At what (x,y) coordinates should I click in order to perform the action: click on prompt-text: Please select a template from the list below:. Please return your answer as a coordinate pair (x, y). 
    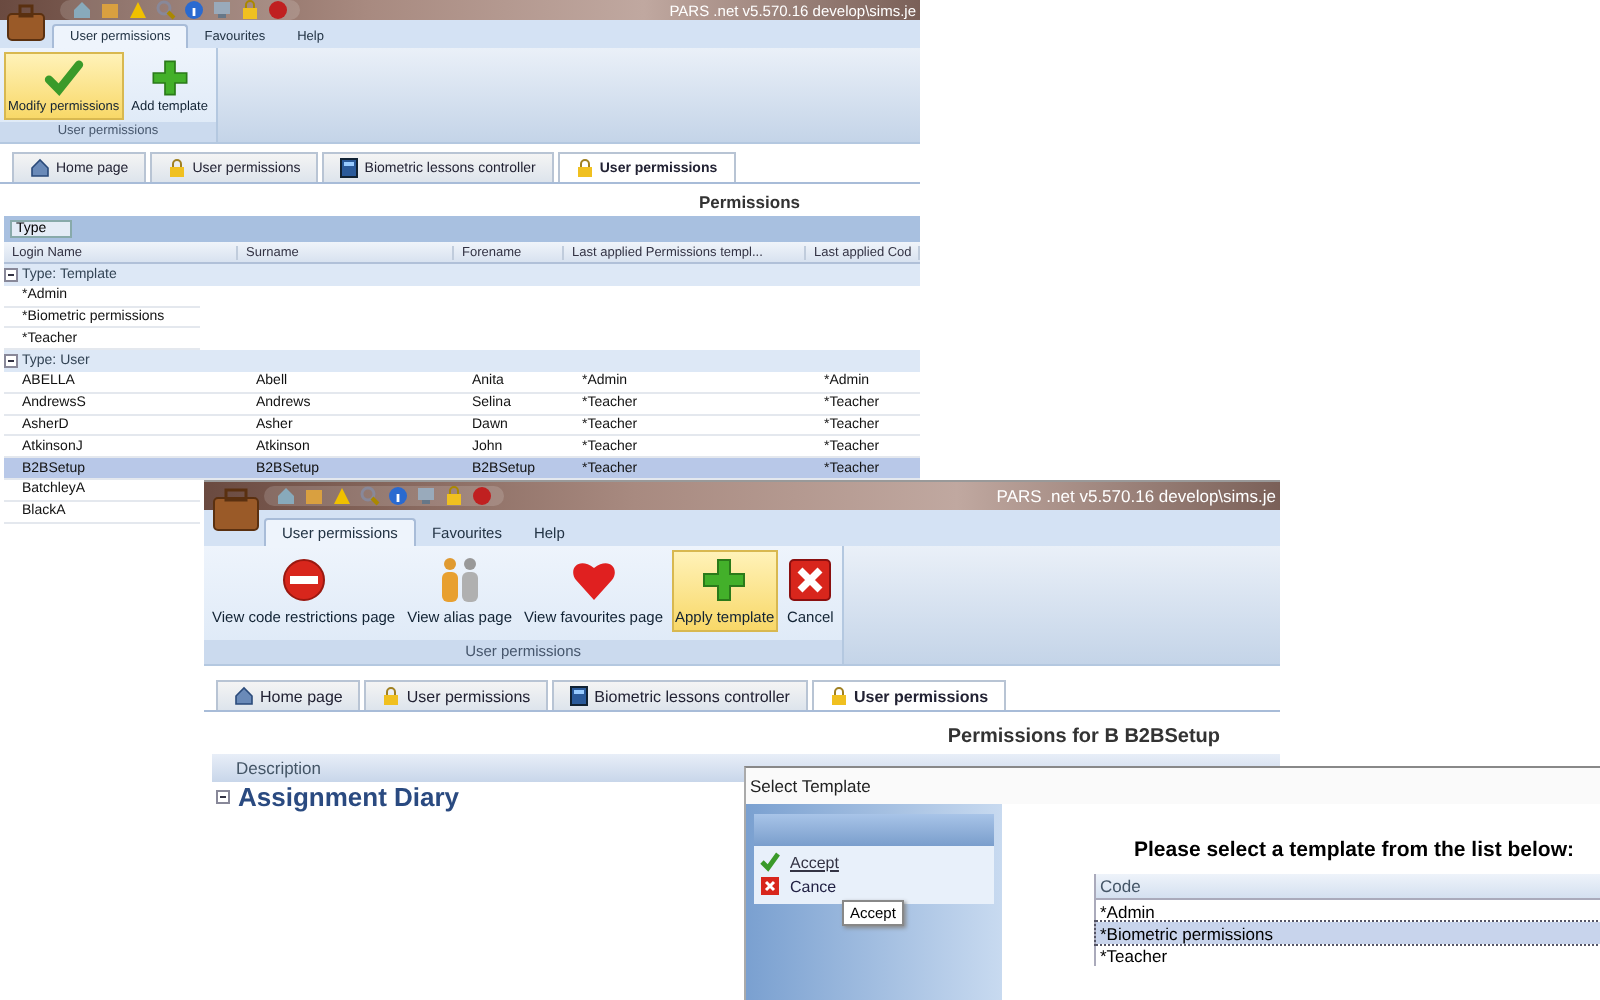
    Looking at the image, I should click on (1354, 851).